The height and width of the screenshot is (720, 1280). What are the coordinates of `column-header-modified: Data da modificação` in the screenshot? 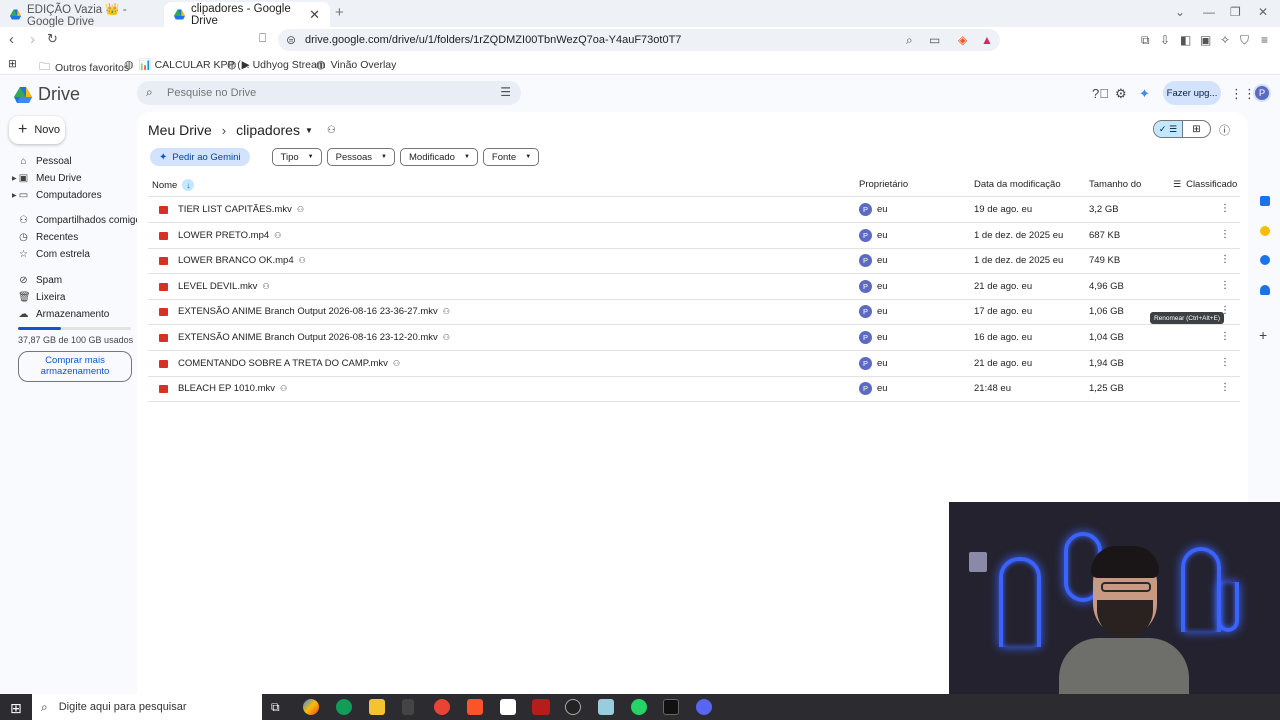 It's located at (1017, 184).